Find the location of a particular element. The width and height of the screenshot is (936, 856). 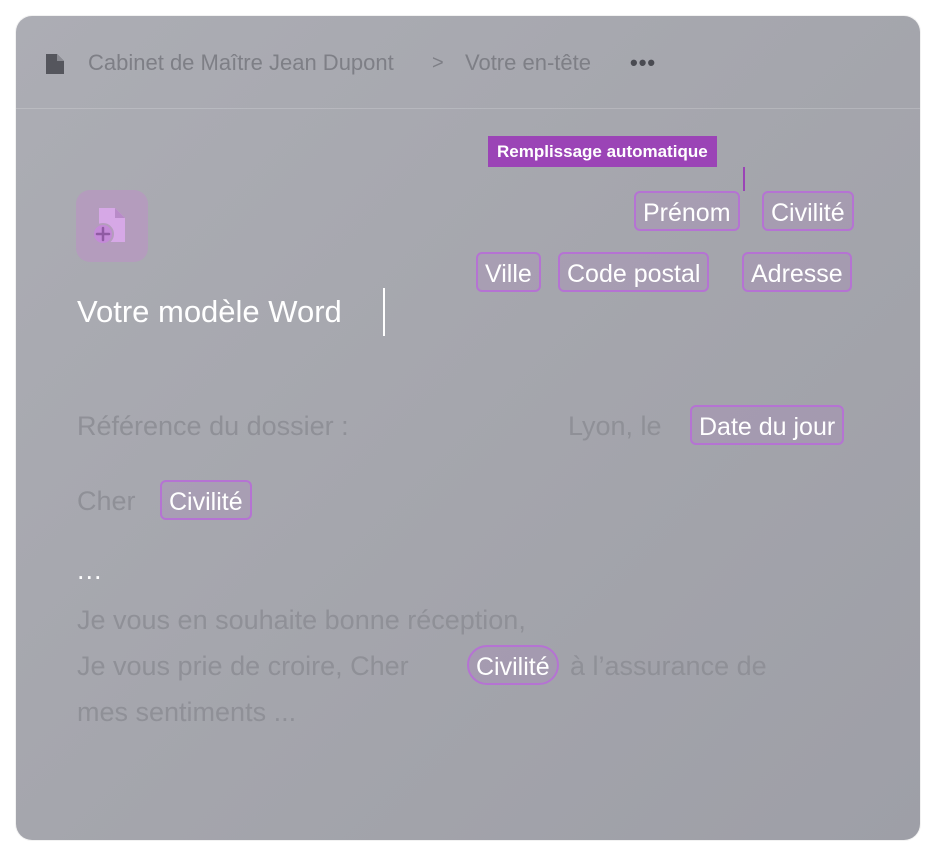

tag-date-du-jour: Date du jour is located at coordinates (767, 425).